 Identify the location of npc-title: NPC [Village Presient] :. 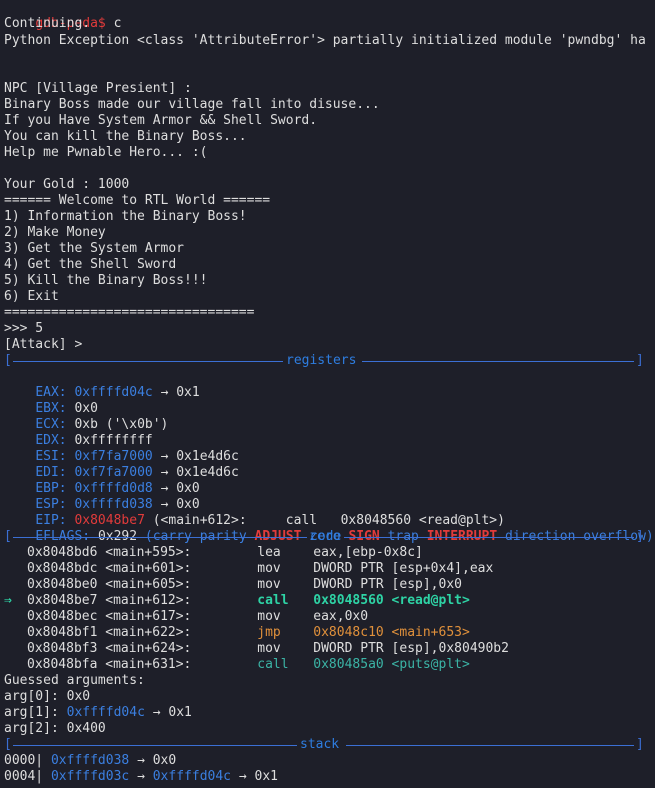
(98, 88).